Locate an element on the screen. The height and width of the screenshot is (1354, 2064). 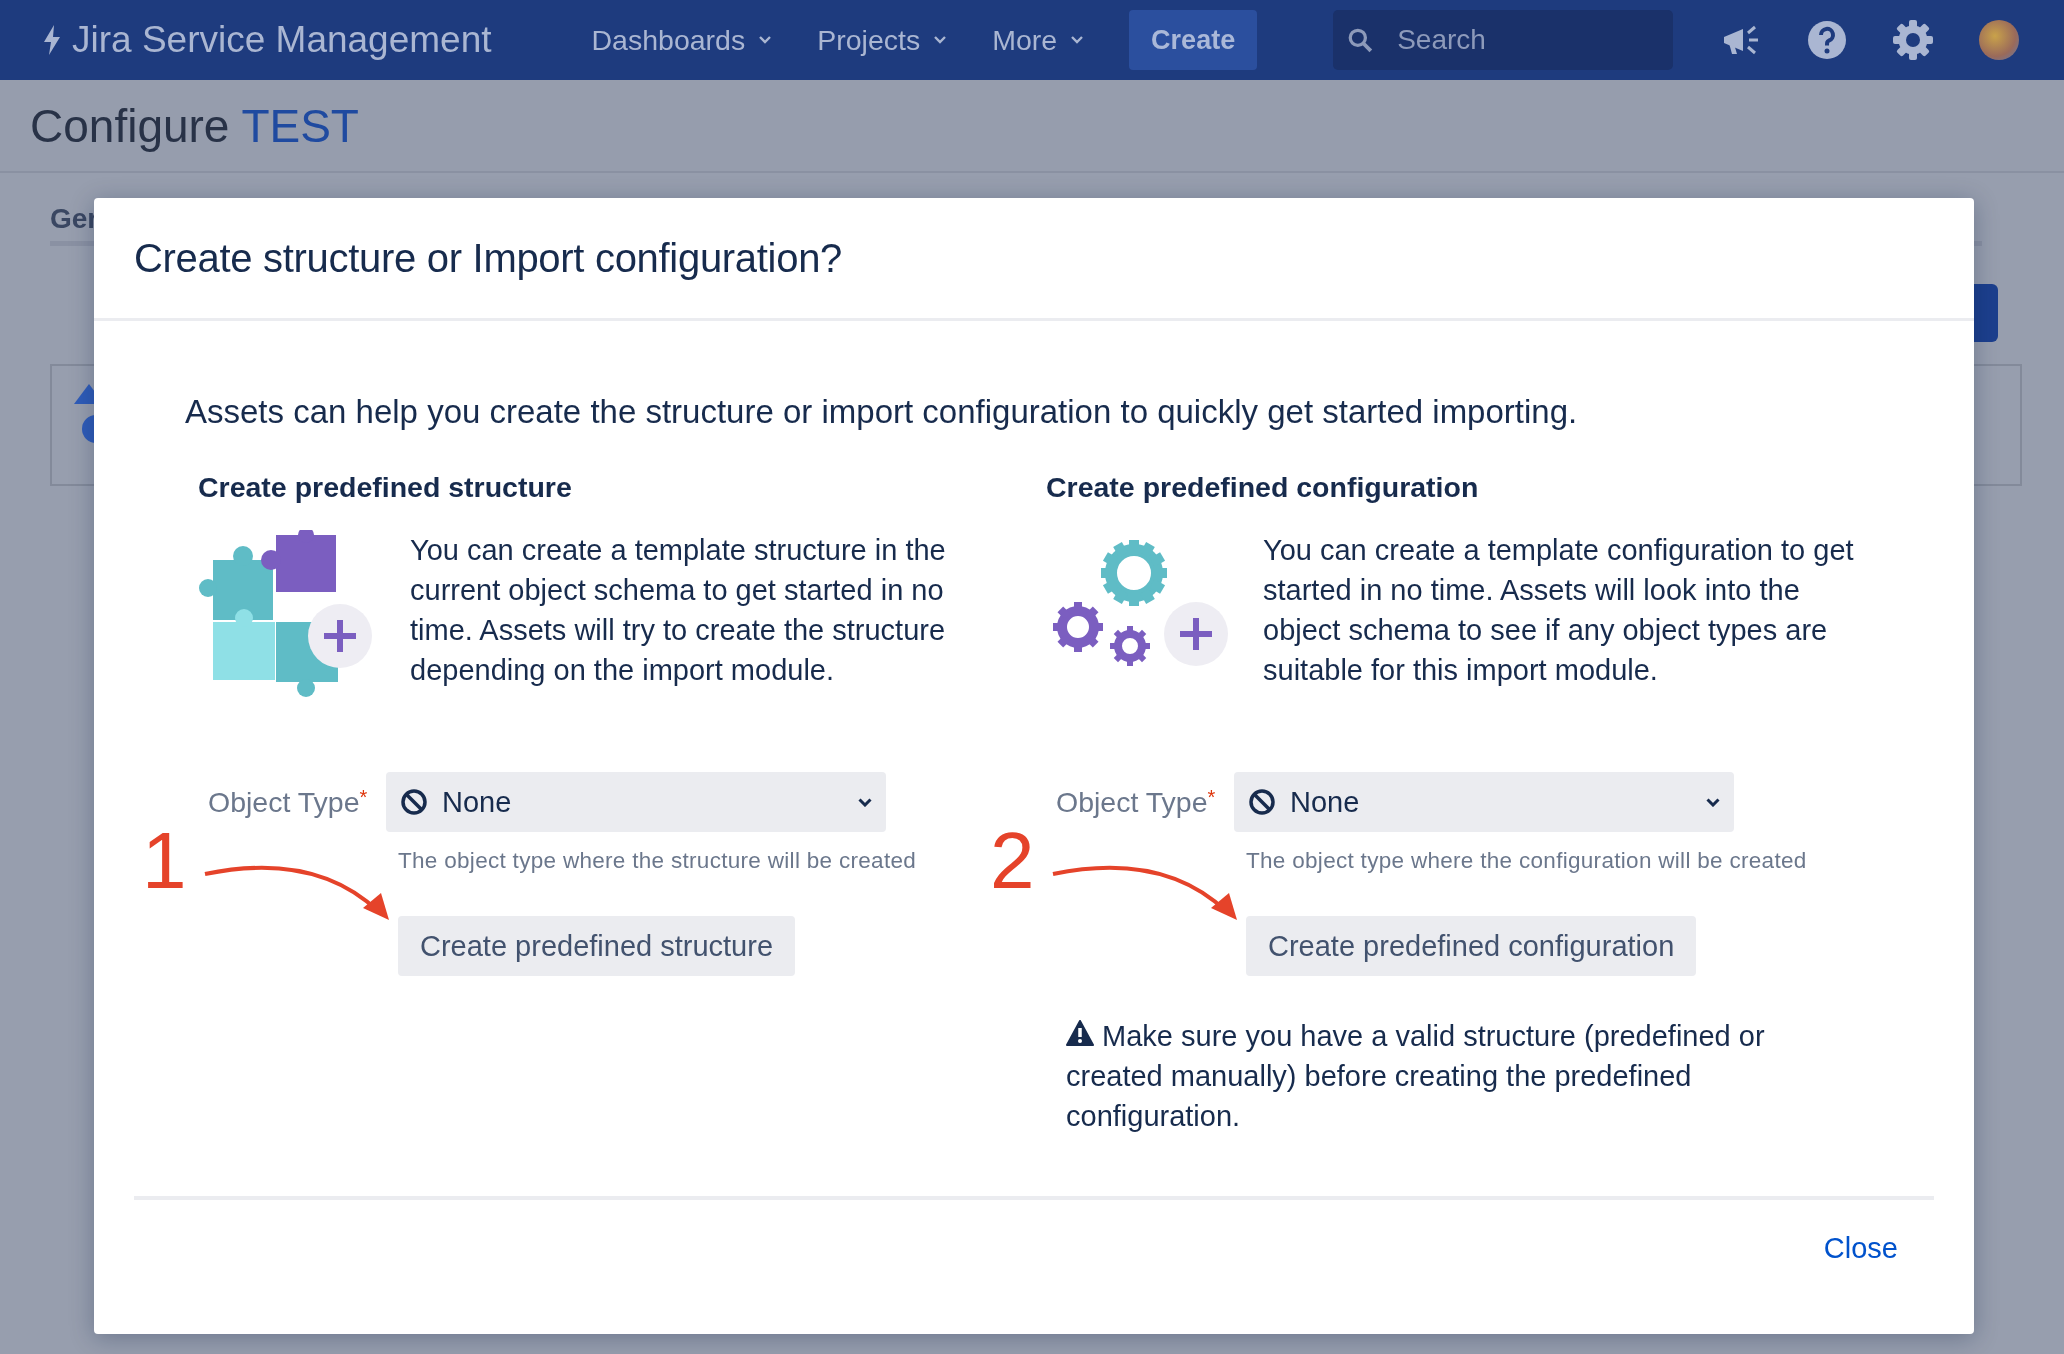
description-text: You can create a template configuration to get started in no time. Assets will look into the object schema to see if any object types are suitable for this import module. is located at coordinates (1559, 610).